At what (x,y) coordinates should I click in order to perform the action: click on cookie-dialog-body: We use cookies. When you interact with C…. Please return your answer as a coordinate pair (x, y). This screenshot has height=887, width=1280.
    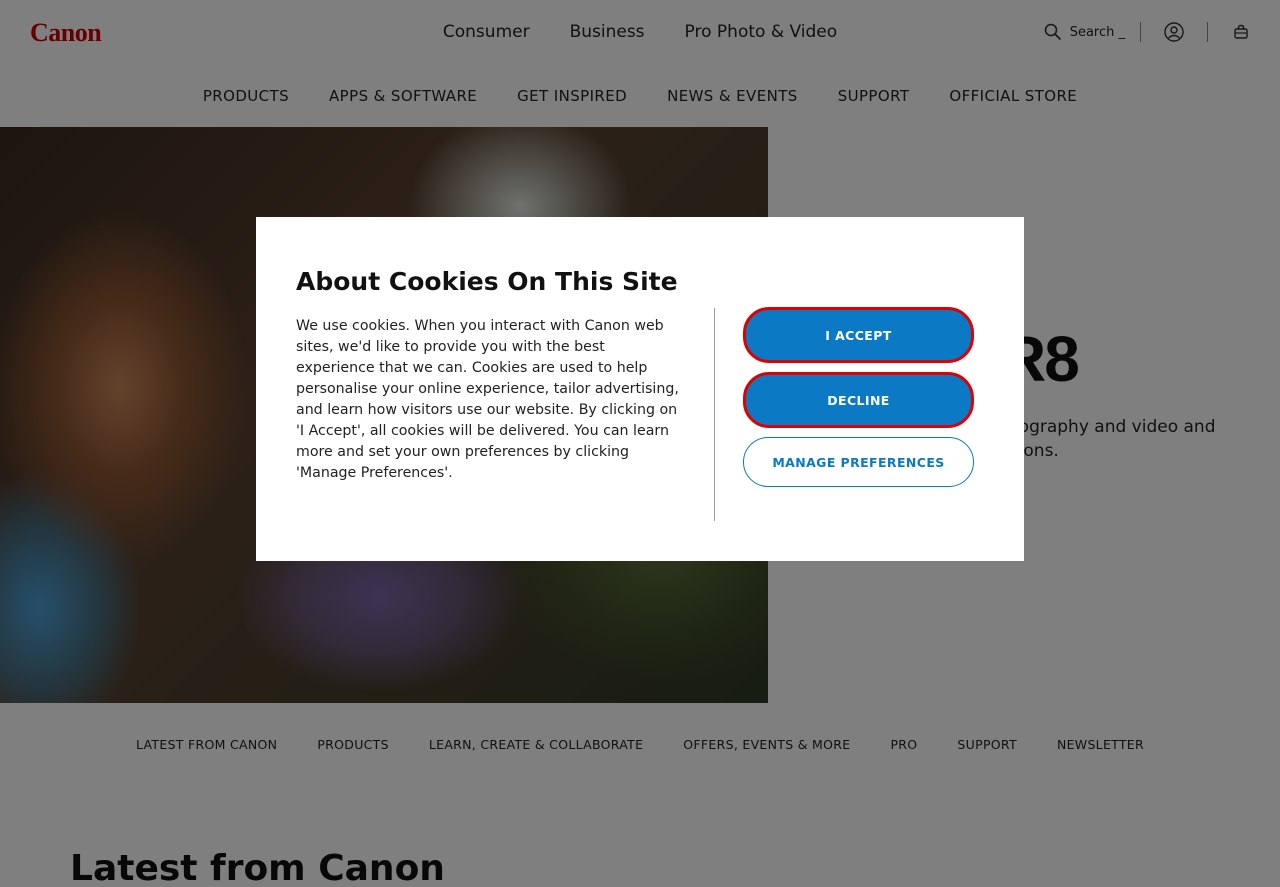
    Looking at the image, I should click on (487, 399).